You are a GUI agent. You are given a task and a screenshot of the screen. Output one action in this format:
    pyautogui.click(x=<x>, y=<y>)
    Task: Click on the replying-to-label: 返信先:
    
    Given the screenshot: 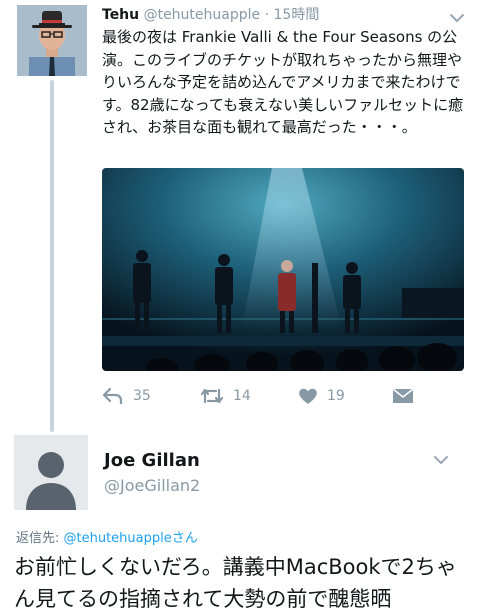 What is the action you would take?
    pyautogui.click(x=40, y=538)
    